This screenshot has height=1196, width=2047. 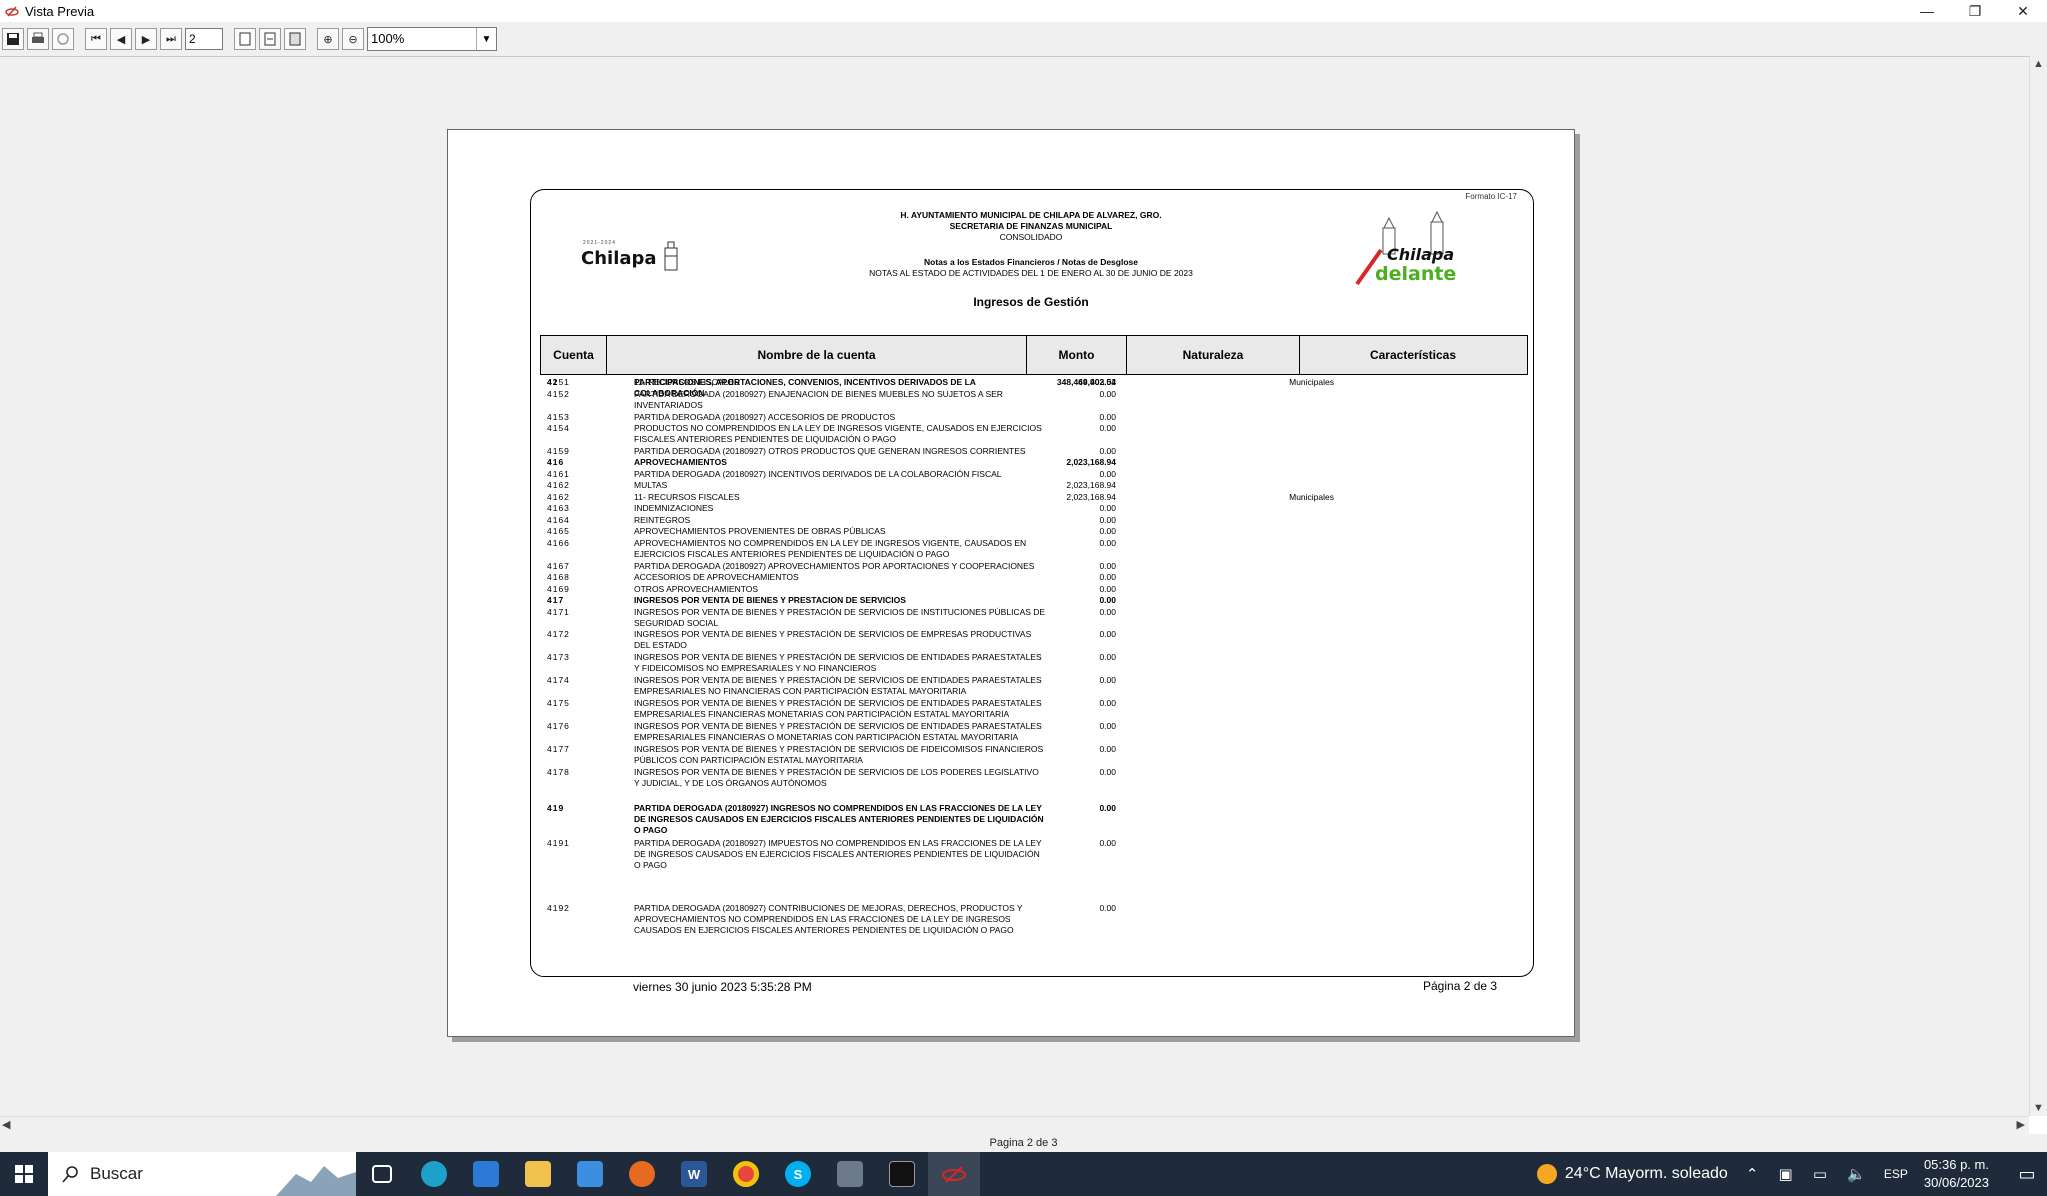 I want to click on language-indicator: ESP, so click(x=1896, y=1174).